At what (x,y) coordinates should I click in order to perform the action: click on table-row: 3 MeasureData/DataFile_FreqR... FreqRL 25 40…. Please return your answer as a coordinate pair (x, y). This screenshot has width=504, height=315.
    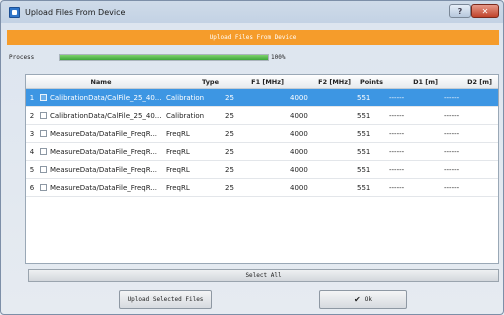
    Looking at the image, I should click on (262, 134).